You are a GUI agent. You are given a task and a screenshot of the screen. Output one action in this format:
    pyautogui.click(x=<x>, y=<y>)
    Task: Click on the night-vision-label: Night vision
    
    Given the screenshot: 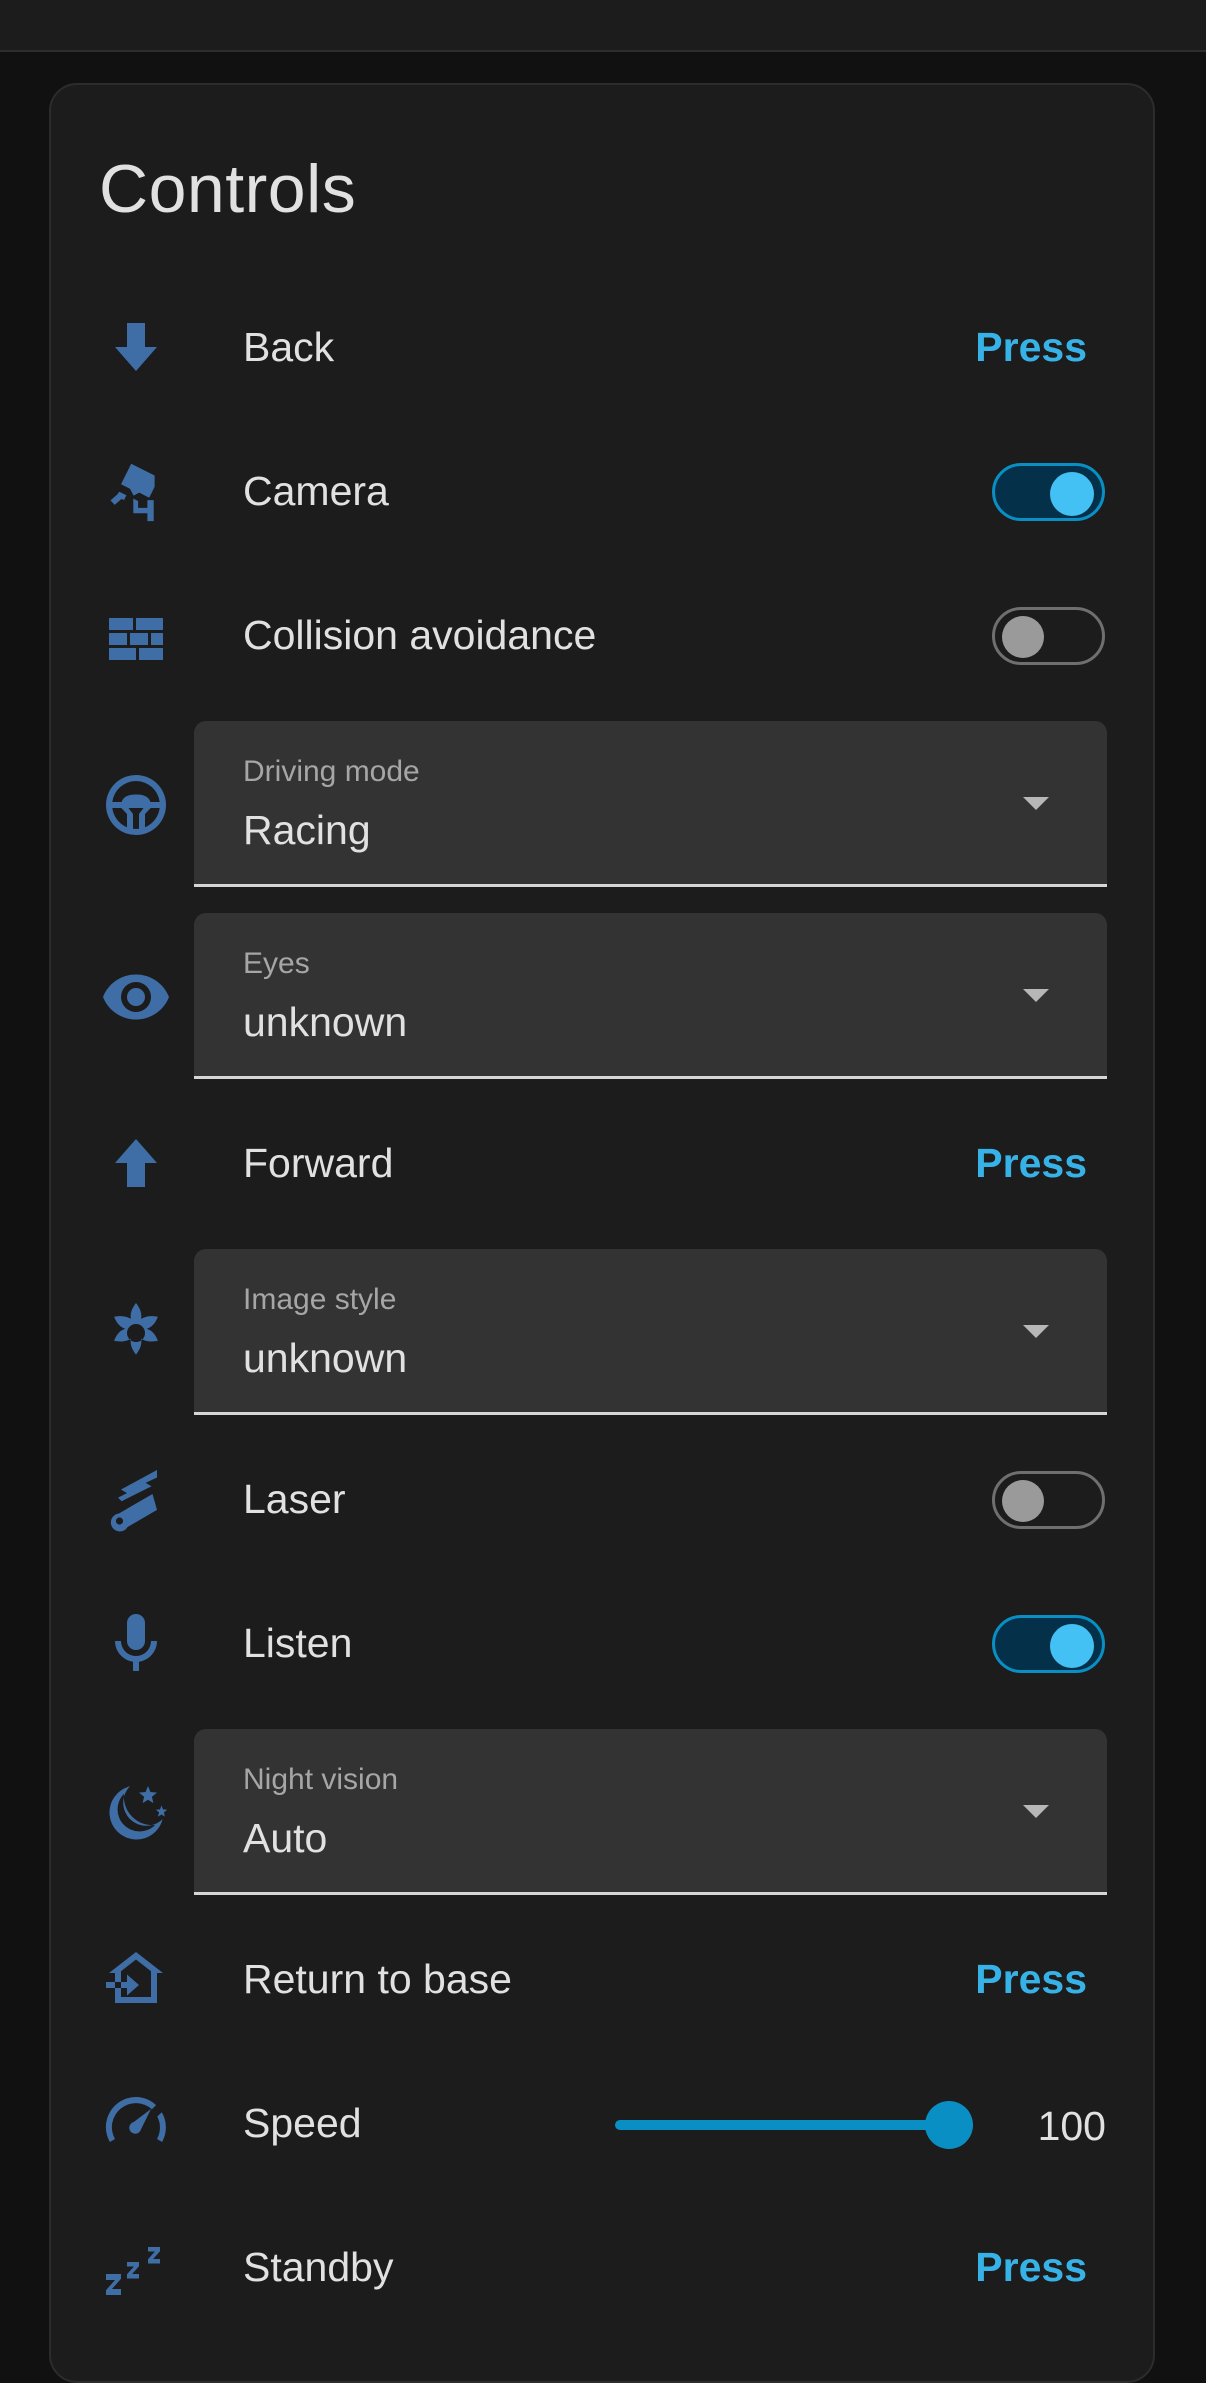 What is the action you would take?
    pyautogui.click(x=321, y=1779)
    